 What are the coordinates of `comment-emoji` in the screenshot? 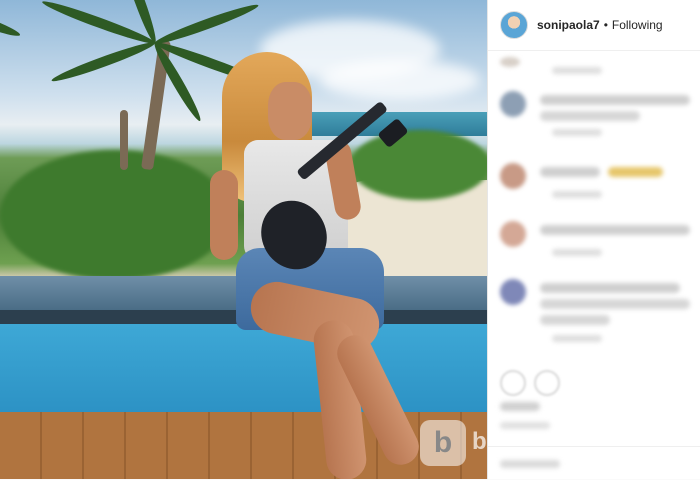 It's located at (635, 172).